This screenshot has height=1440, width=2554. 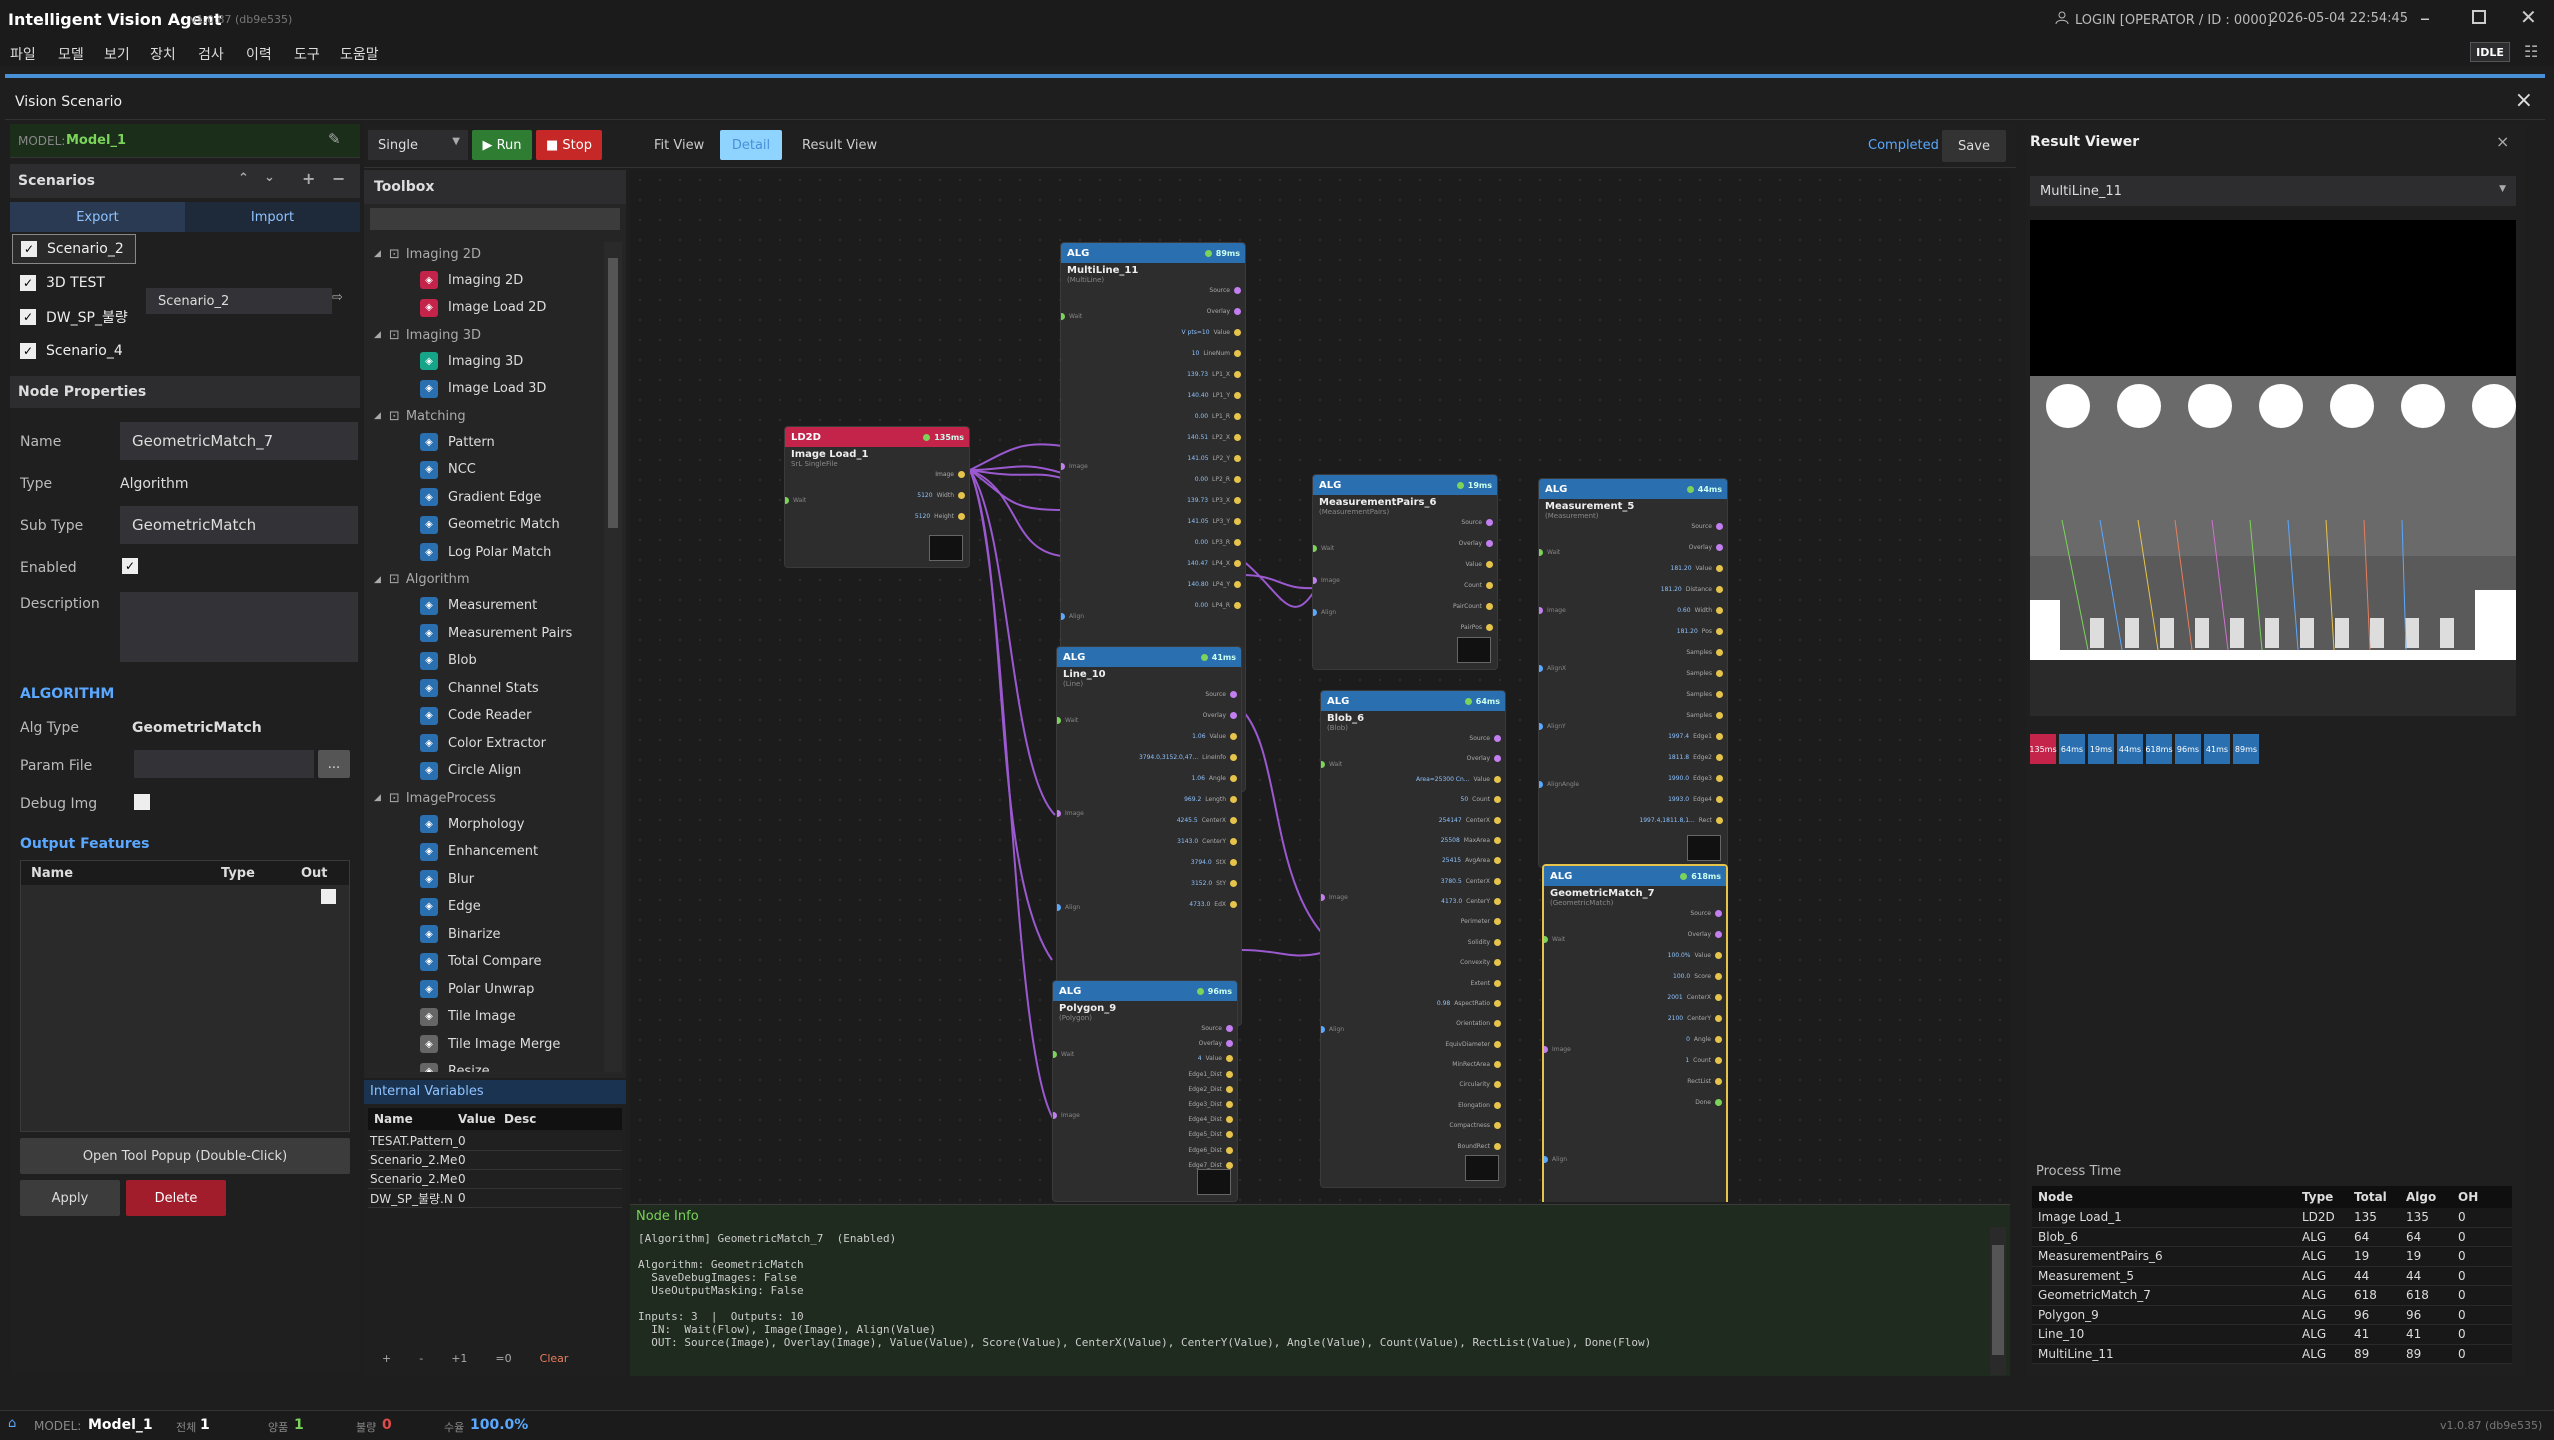 What do you see at coordinates (462, 1044) in the screenshot?
I see `toolbox-item: ◈ Tile Image Merge` at bounding box center [462, 1044].